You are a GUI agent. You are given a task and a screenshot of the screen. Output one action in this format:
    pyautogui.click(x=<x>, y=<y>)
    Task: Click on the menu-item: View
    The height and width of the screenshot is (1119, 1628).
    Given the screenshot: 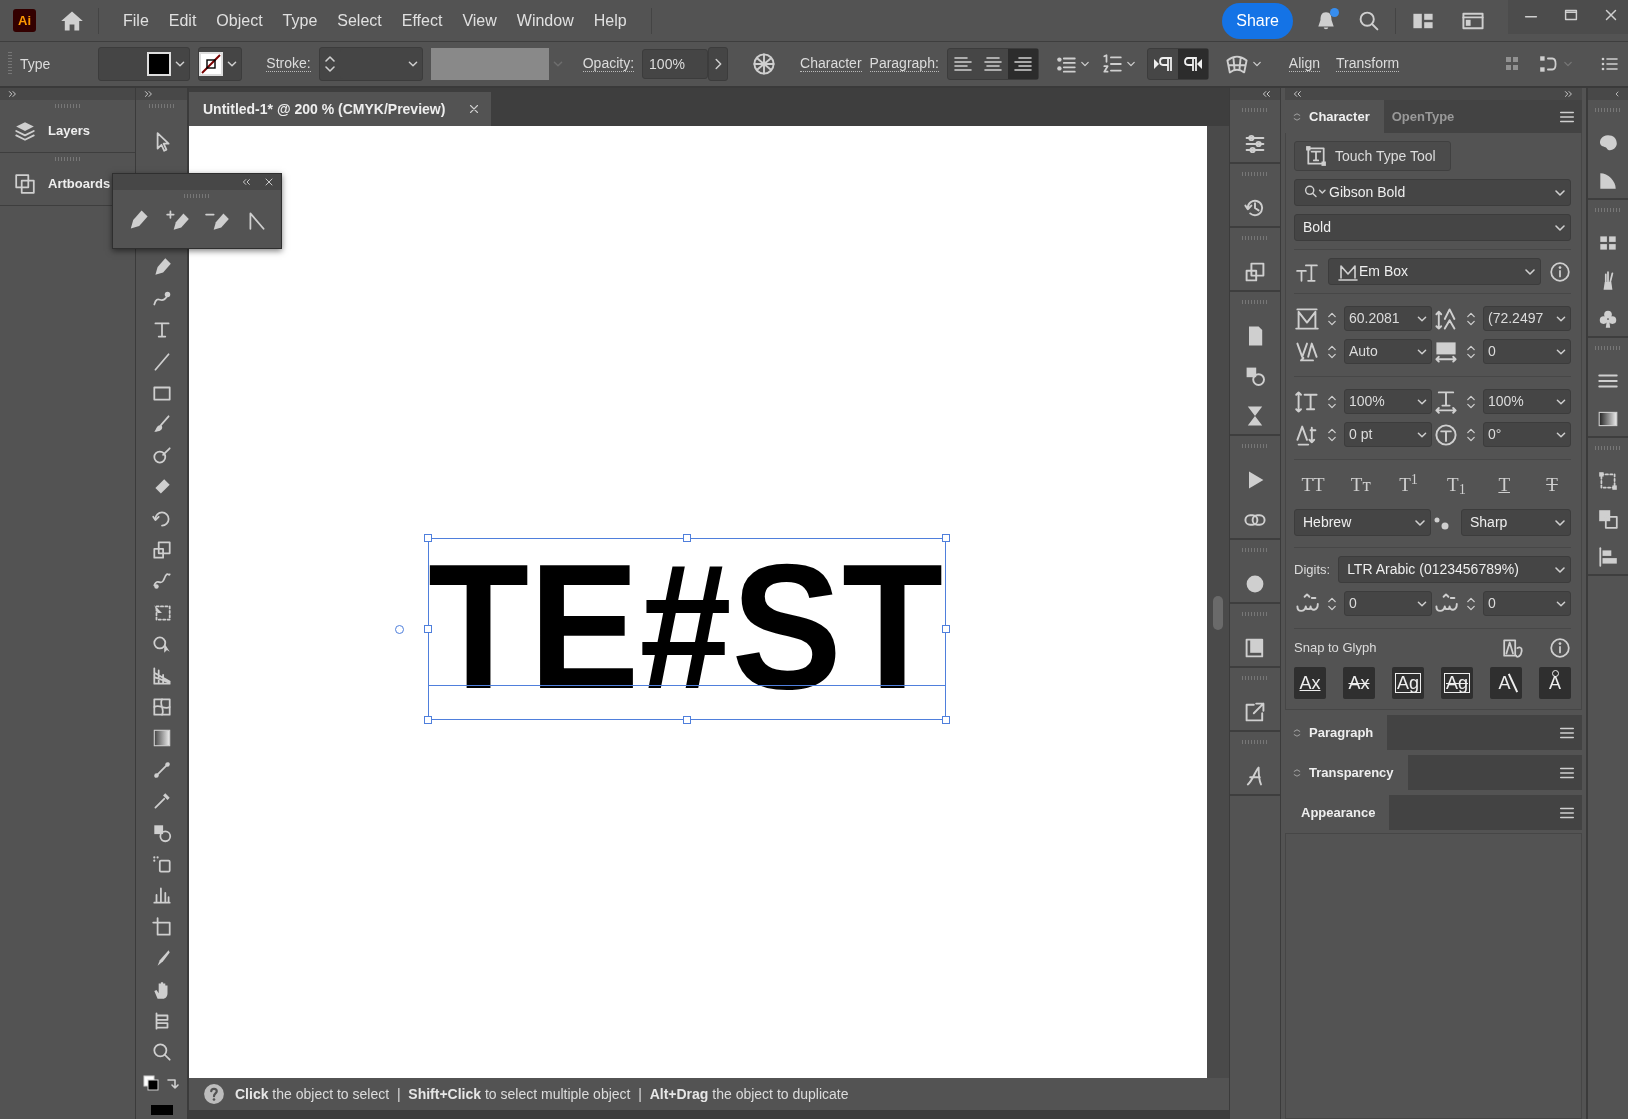 What is the action you would take?
    pyautogui.click(x=479, y=20)
    